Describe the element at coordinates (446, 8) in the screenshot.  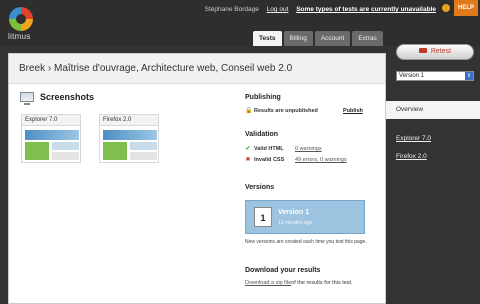
I see `warning-icon` at that location.